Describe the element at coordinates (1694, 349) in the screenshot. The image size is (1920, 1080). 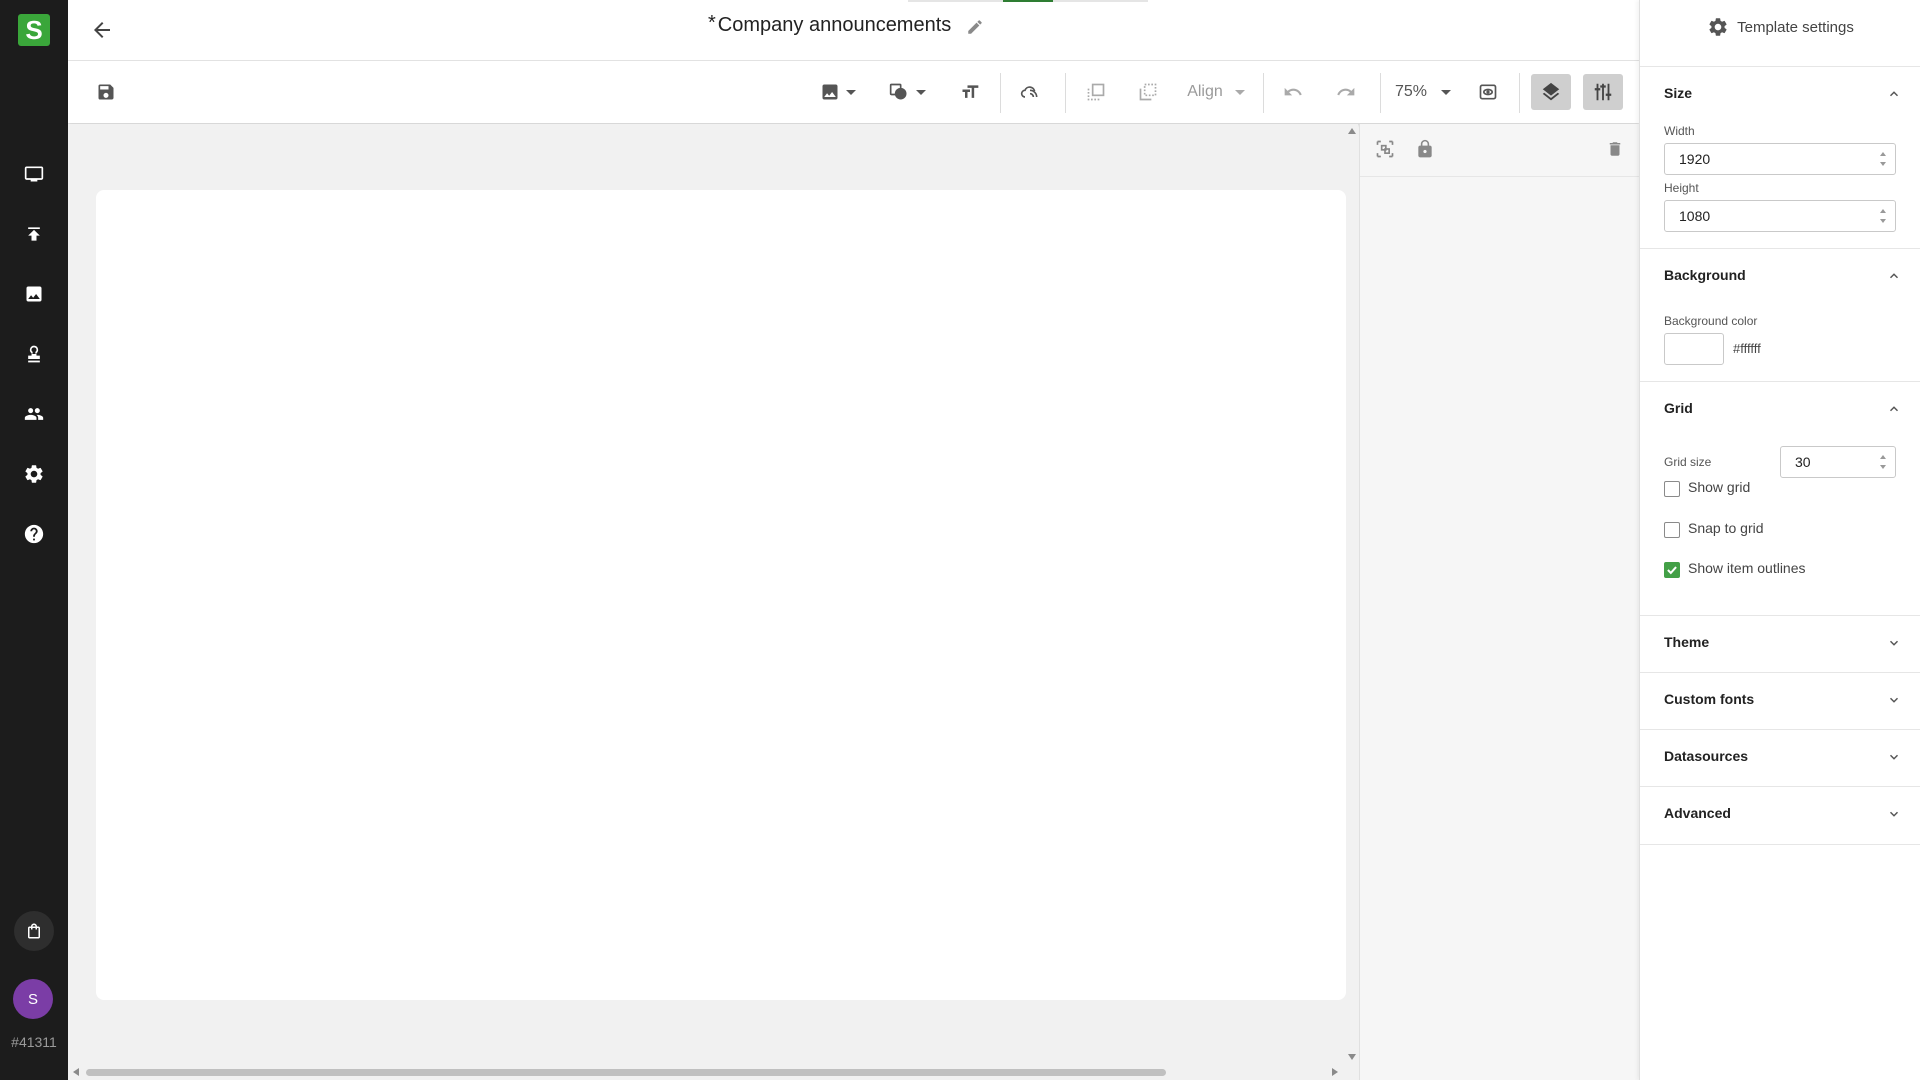
I see `background-color-swatch` at that location.